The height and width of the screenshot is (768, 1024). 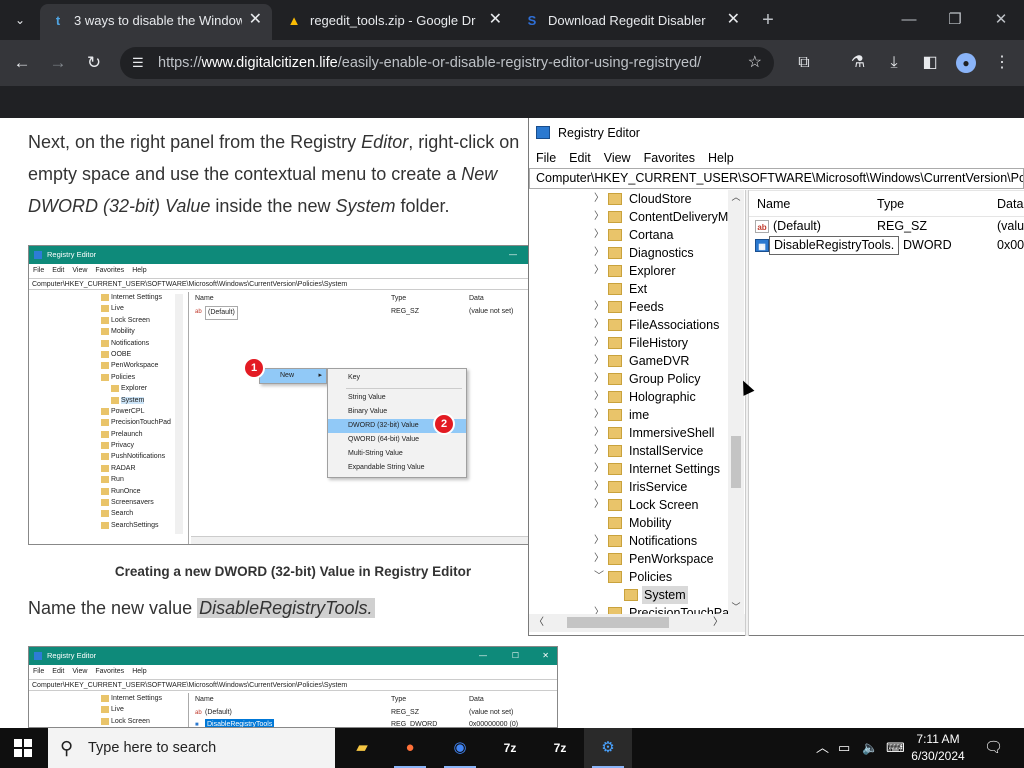 I want to click on tree-horizontal-scrollbar: 〈 〉, so click(x=637, y=623).